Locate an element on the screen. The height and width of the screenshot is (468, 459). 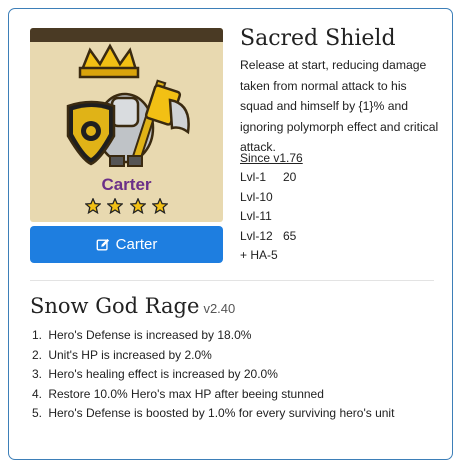
effect-number: 4. is located at coordinates (37, 393).